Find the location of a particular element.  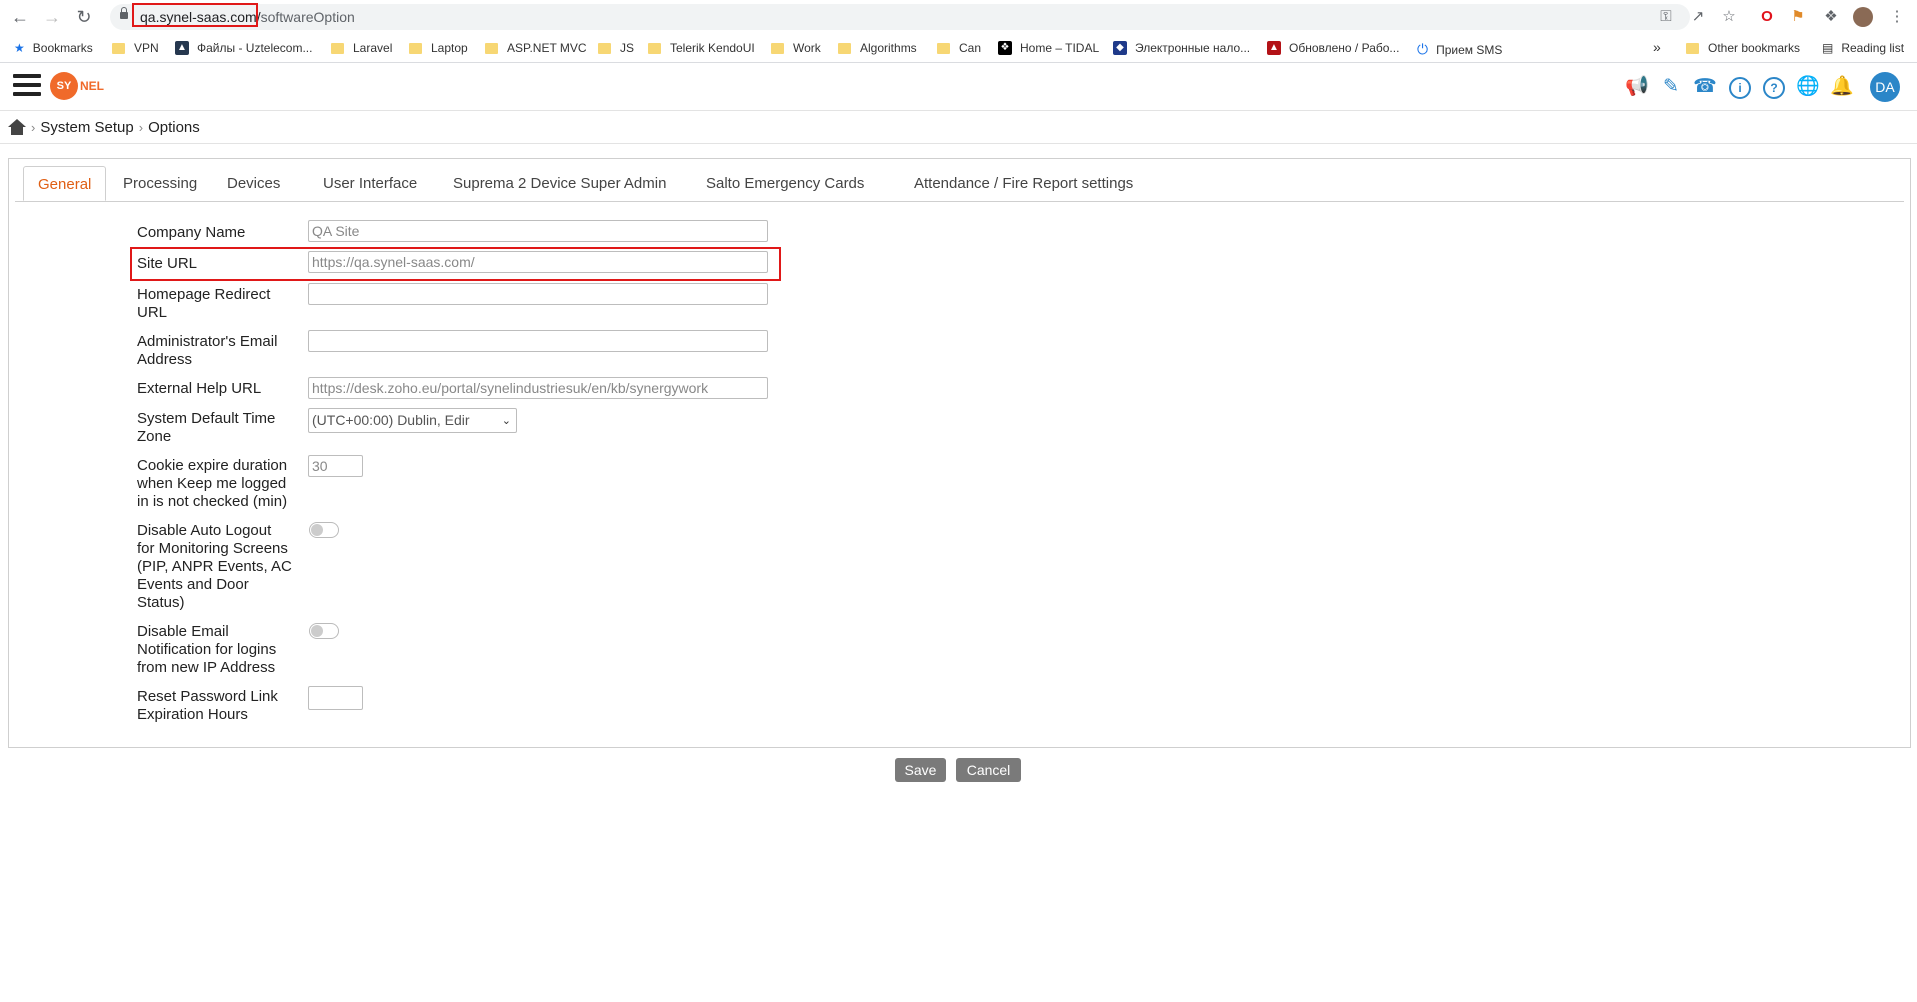

tab-attendance-fire-report: Attendance / Fire Report settings is located at coordinates (1023, 183).